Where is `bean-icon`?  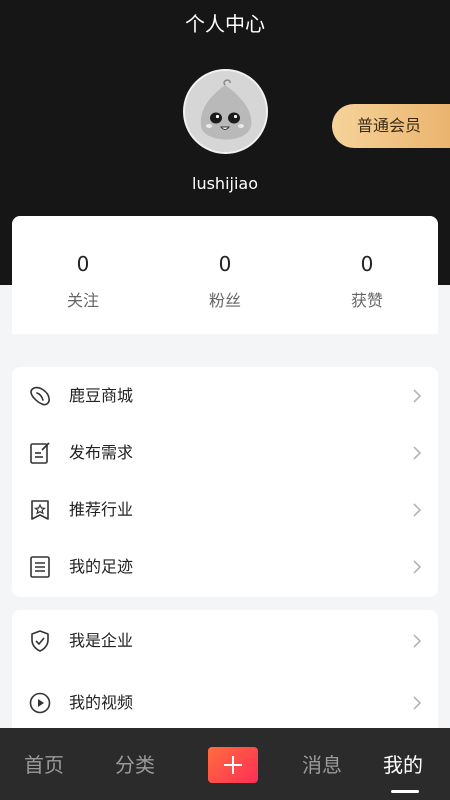
bean-icon is located at coordinates (40, 395).